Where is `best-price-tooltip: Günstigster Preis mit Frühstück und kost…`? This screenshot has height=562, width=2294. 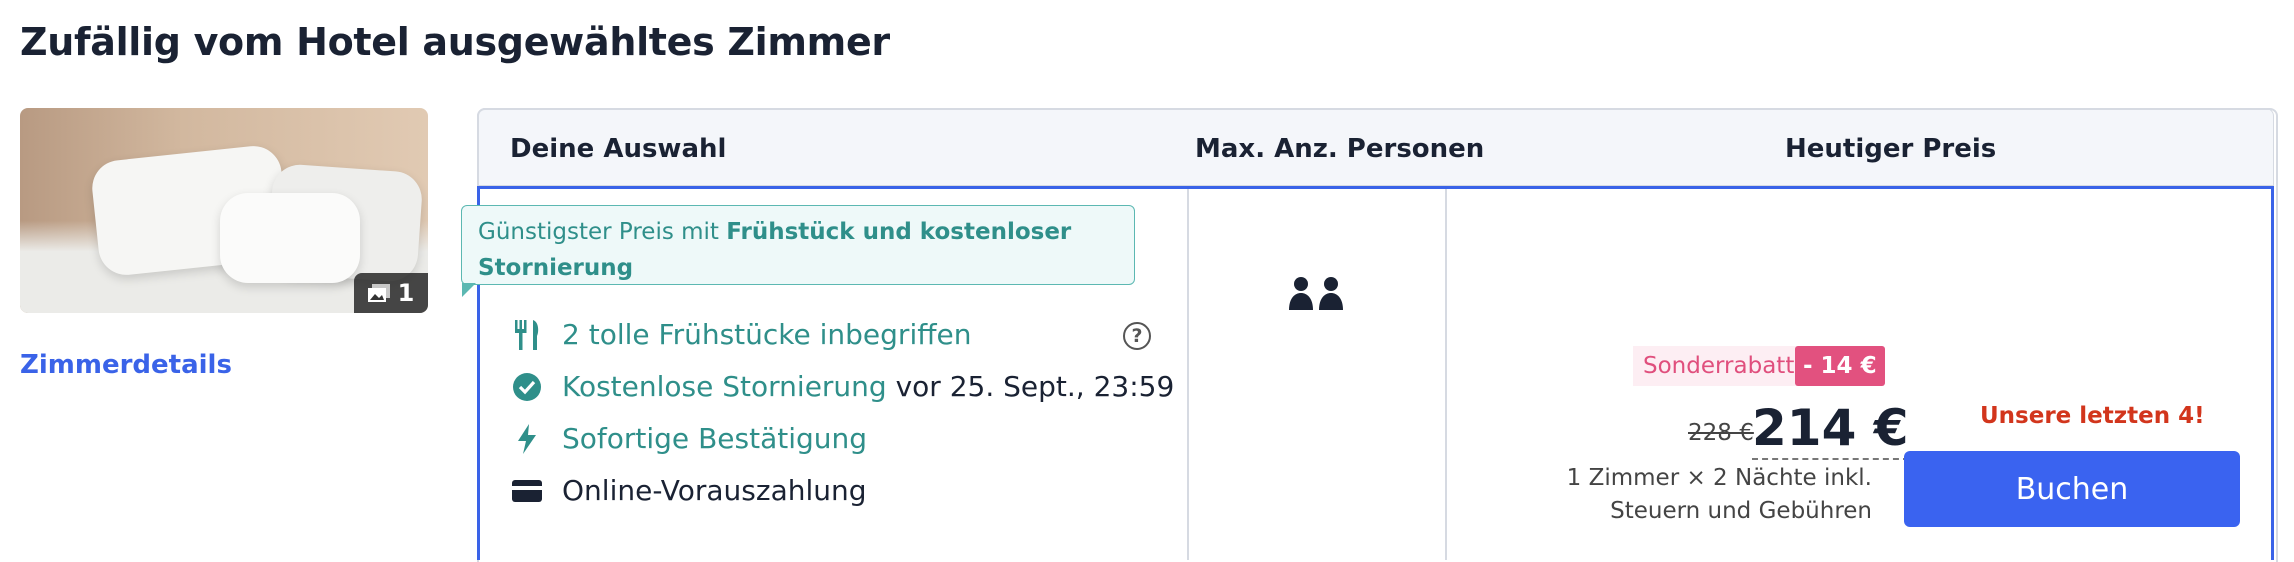
best-price-tooltip: Günstigster Preis mit Frühstück und kost… is located at coordinates (798, 245).